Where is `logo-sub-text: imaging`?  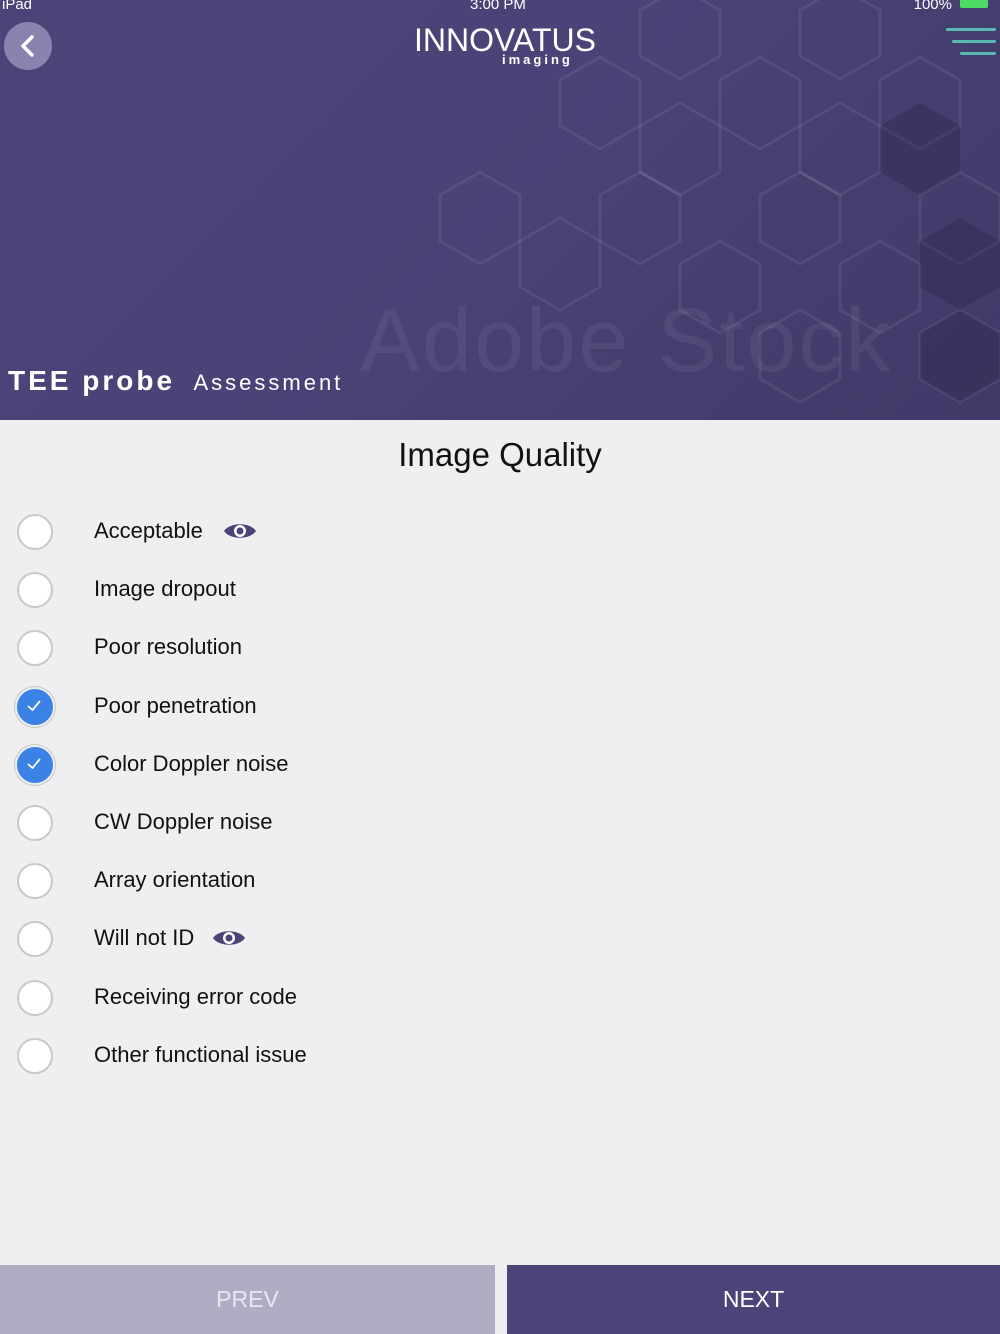
logo-sub-text: imaging is located at coordinates (537, 59).